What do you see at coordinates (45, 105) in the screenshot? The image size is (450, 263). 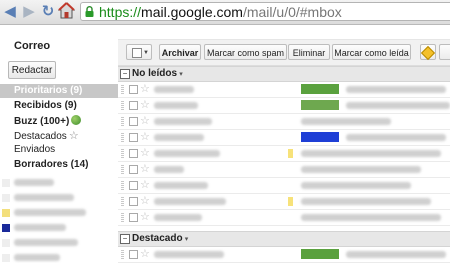 I see `sidebar-item-recibidos: Recibidos (9)` at bounding box center [45, 105].